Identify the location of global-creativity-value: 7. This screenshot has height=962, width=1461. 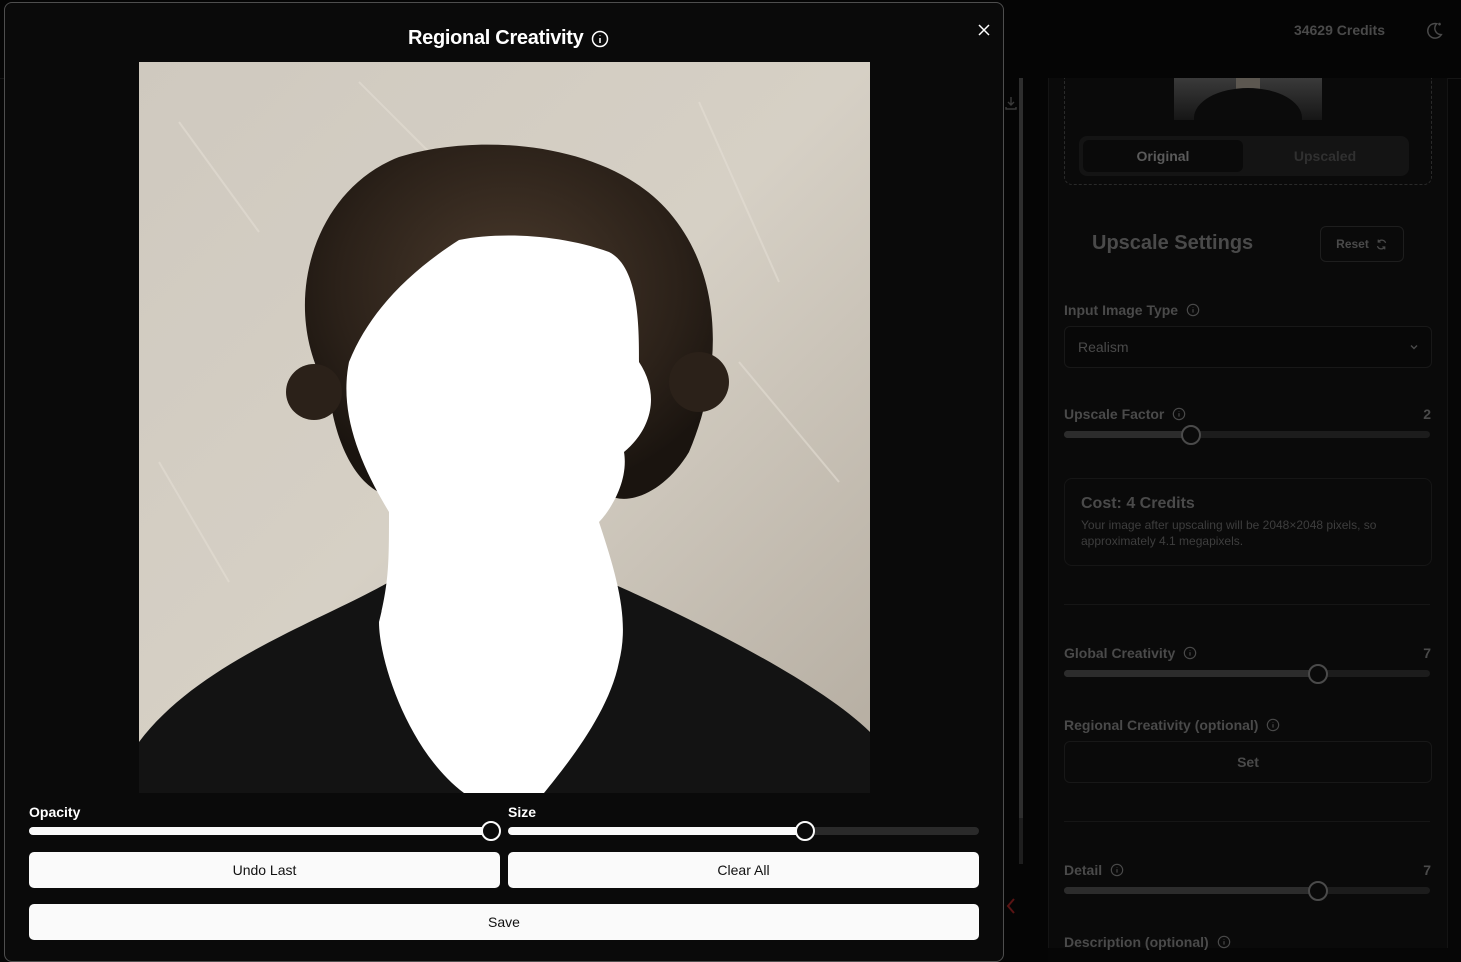
(1427, 653).